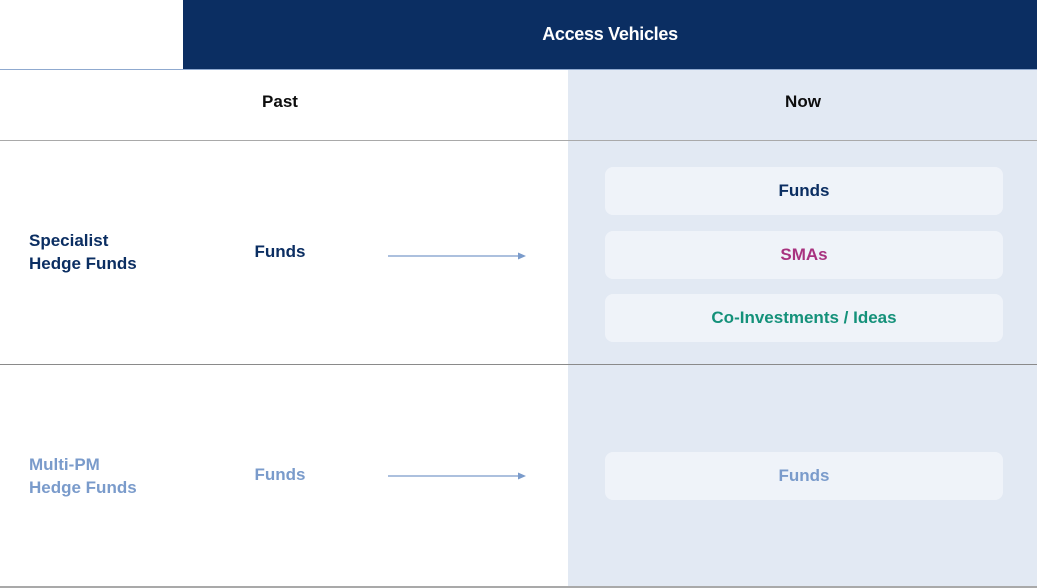  I want to click on now-vehicle-smas: SMAs, so click(804, 255).